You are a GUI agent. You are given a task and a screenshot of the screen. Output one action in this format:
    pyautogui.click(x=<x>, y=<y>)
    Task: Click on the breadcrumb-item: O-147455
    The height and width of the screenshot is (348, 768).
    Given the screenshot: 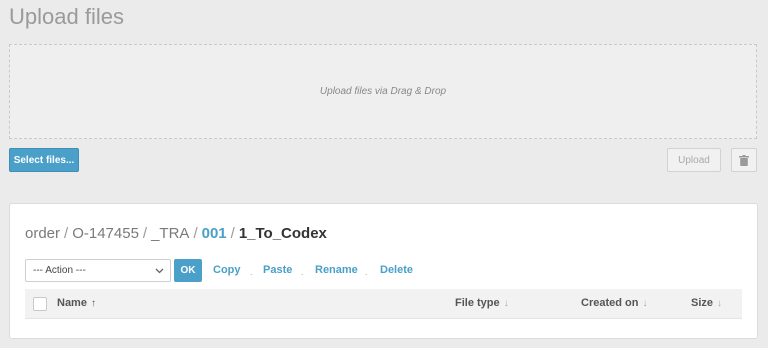 What is the action you would take?
    pyautogui.click(x=105, y=233)
    